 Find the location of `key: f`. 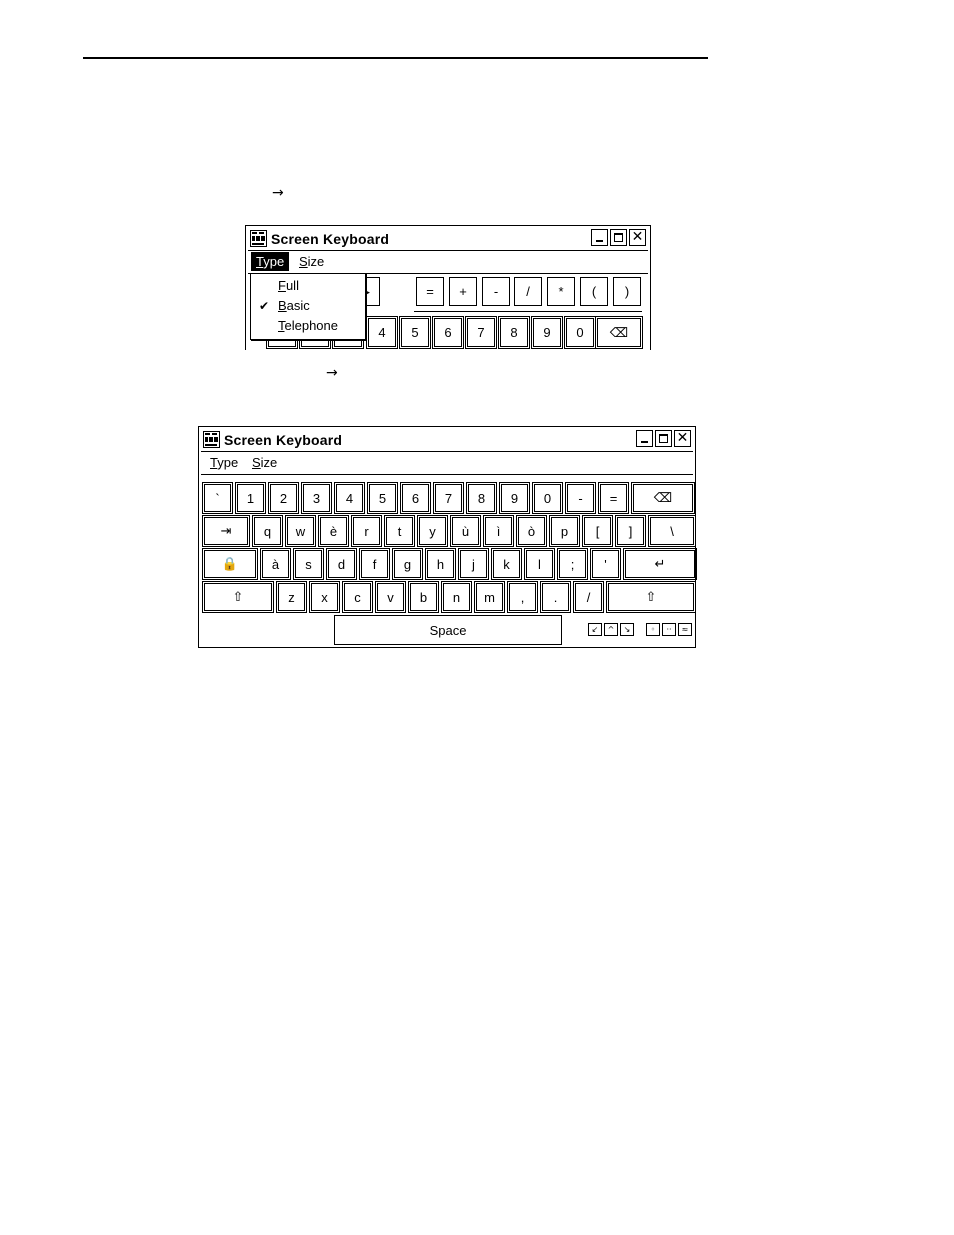

key: f is located at coordinates (374, 564).